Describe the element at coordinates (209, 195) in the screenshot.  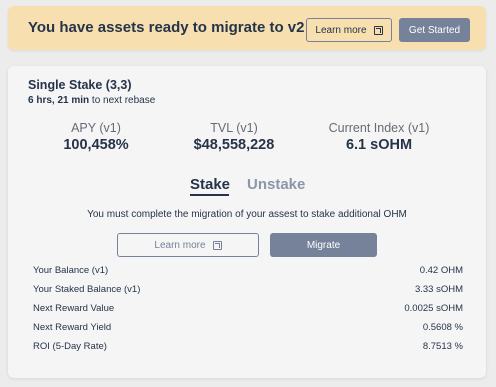
I see `active-tab-underline` at that location.